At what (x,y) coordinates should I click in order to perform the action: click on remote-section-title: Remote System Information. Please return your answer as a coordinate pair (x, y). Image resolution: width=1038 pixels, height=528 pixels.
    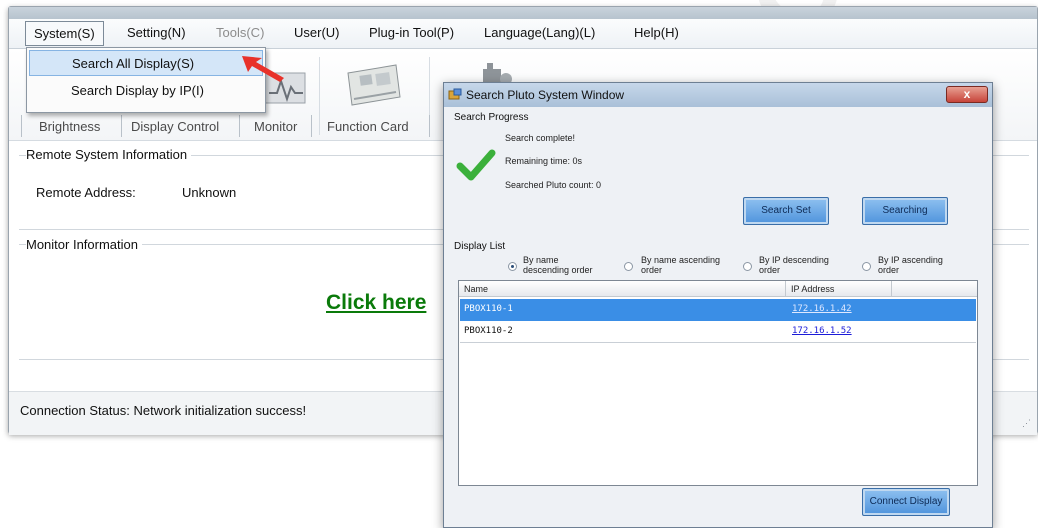
    Looking at the image, I should click on (109, 154).